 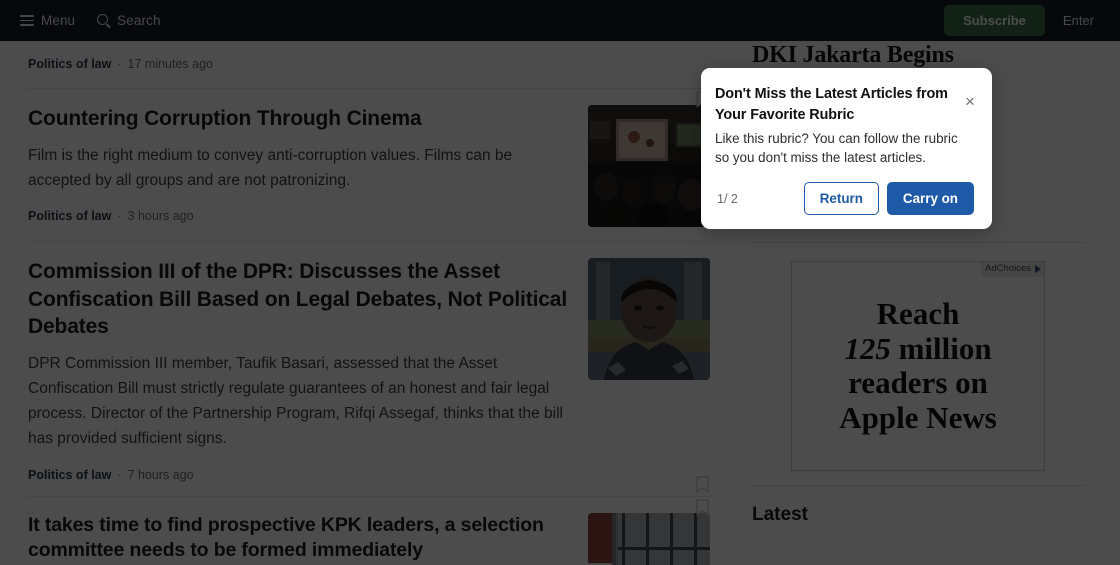 I want to click on nav-left-group: Menu Search, so click(x=90, y=20).